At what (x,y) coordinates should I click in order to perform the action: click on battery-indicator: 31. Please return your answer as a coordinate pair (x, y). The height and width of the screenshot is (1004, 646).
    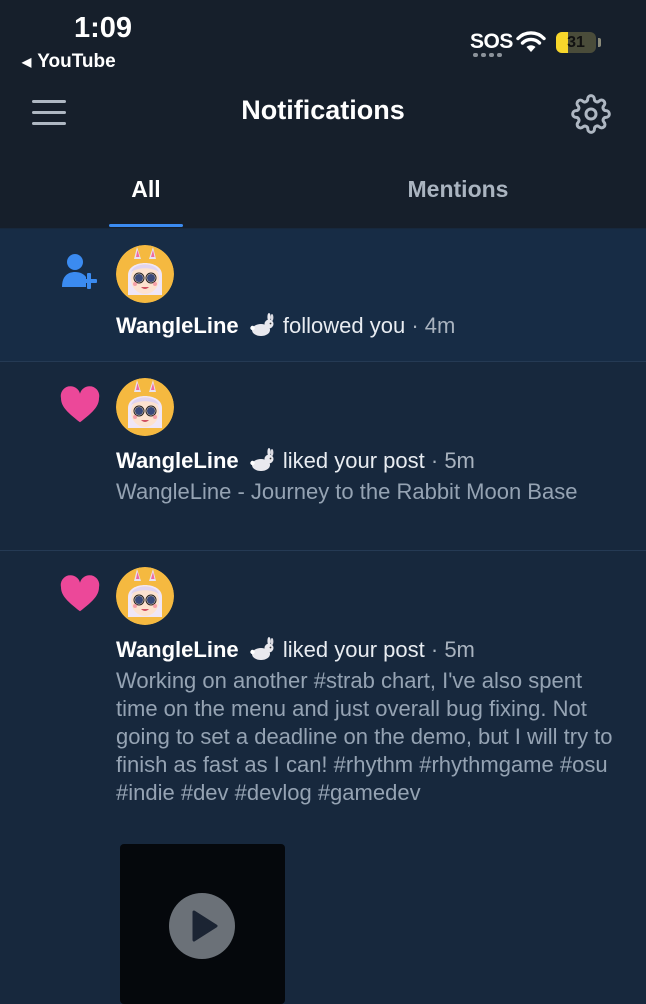
    Looking at the image, I should click on (576, 42).